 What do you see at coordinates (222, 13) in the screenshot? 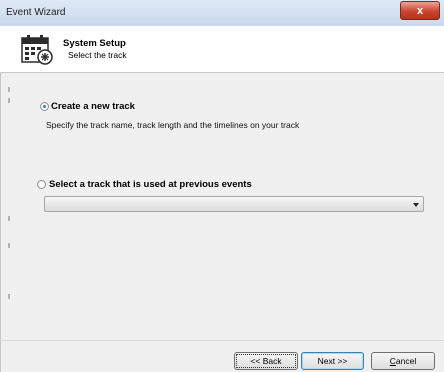
I see `title-bar: Event Wizard x` at bounding box center [222, 13].